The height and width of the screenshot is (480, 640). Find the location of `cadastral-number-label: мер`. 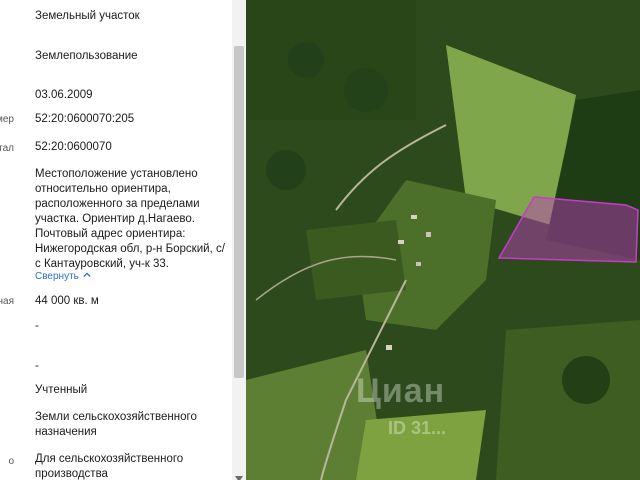

cadastral-number-label: мер is located at coordinates (7, 119).